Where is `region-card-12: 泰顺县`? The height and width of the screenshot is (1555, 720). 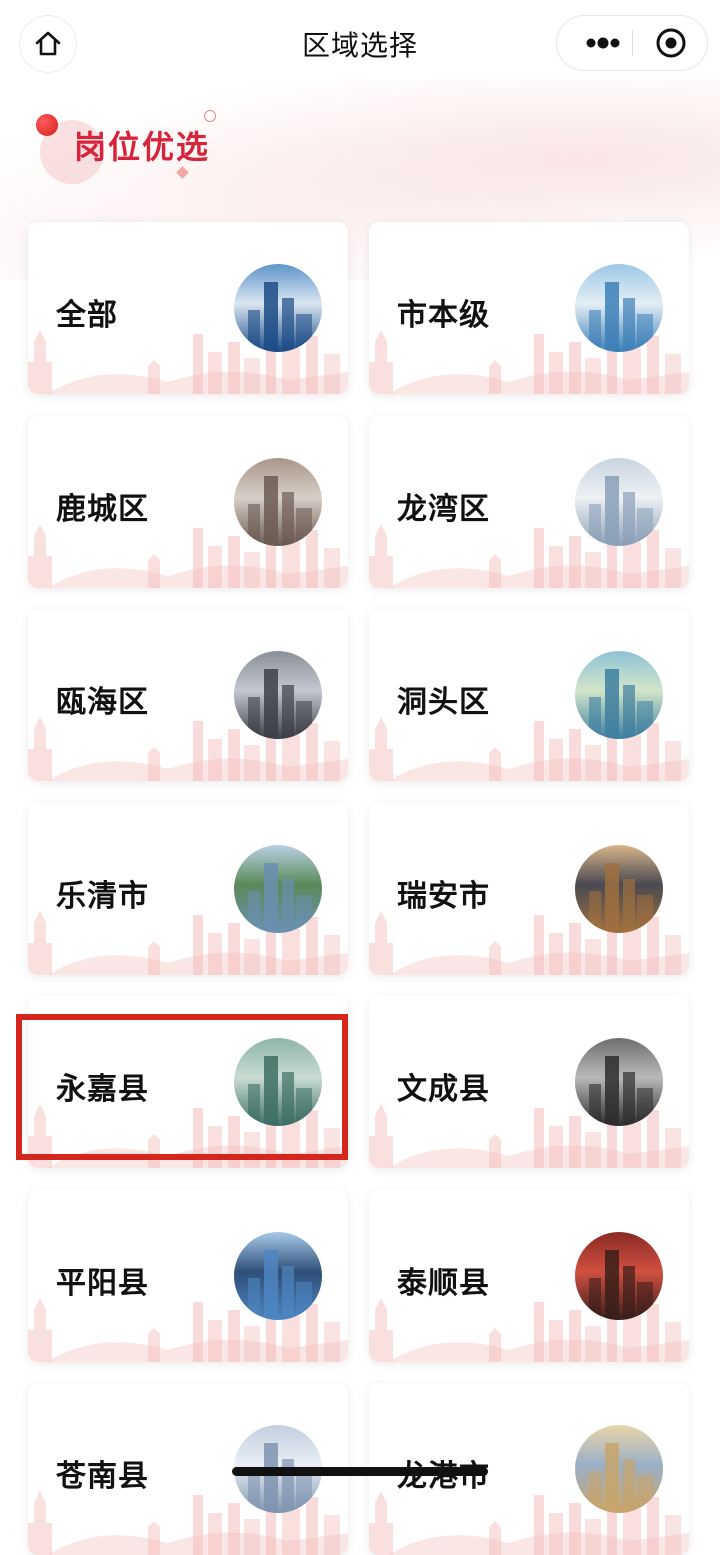
region-card-12: 泰顺县 is located at coordinates (529, 1275).